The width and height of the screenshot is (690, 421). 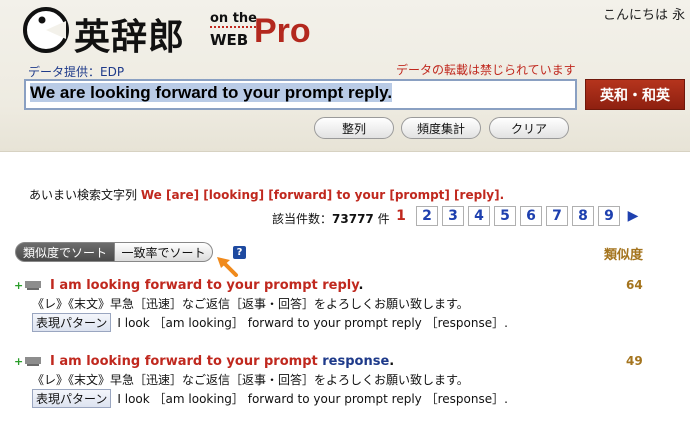 What do you see at coordinates (609, 216) in the screenshot?
I see `page-link: 9` at bounding box center [609, 216].